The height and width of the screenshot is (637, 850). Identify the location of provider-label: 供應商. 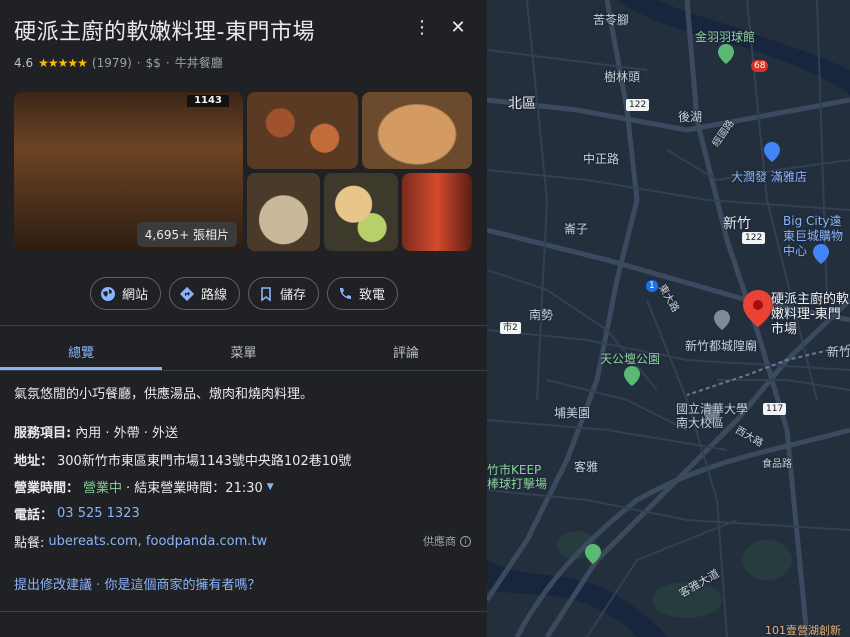
(439, 541).